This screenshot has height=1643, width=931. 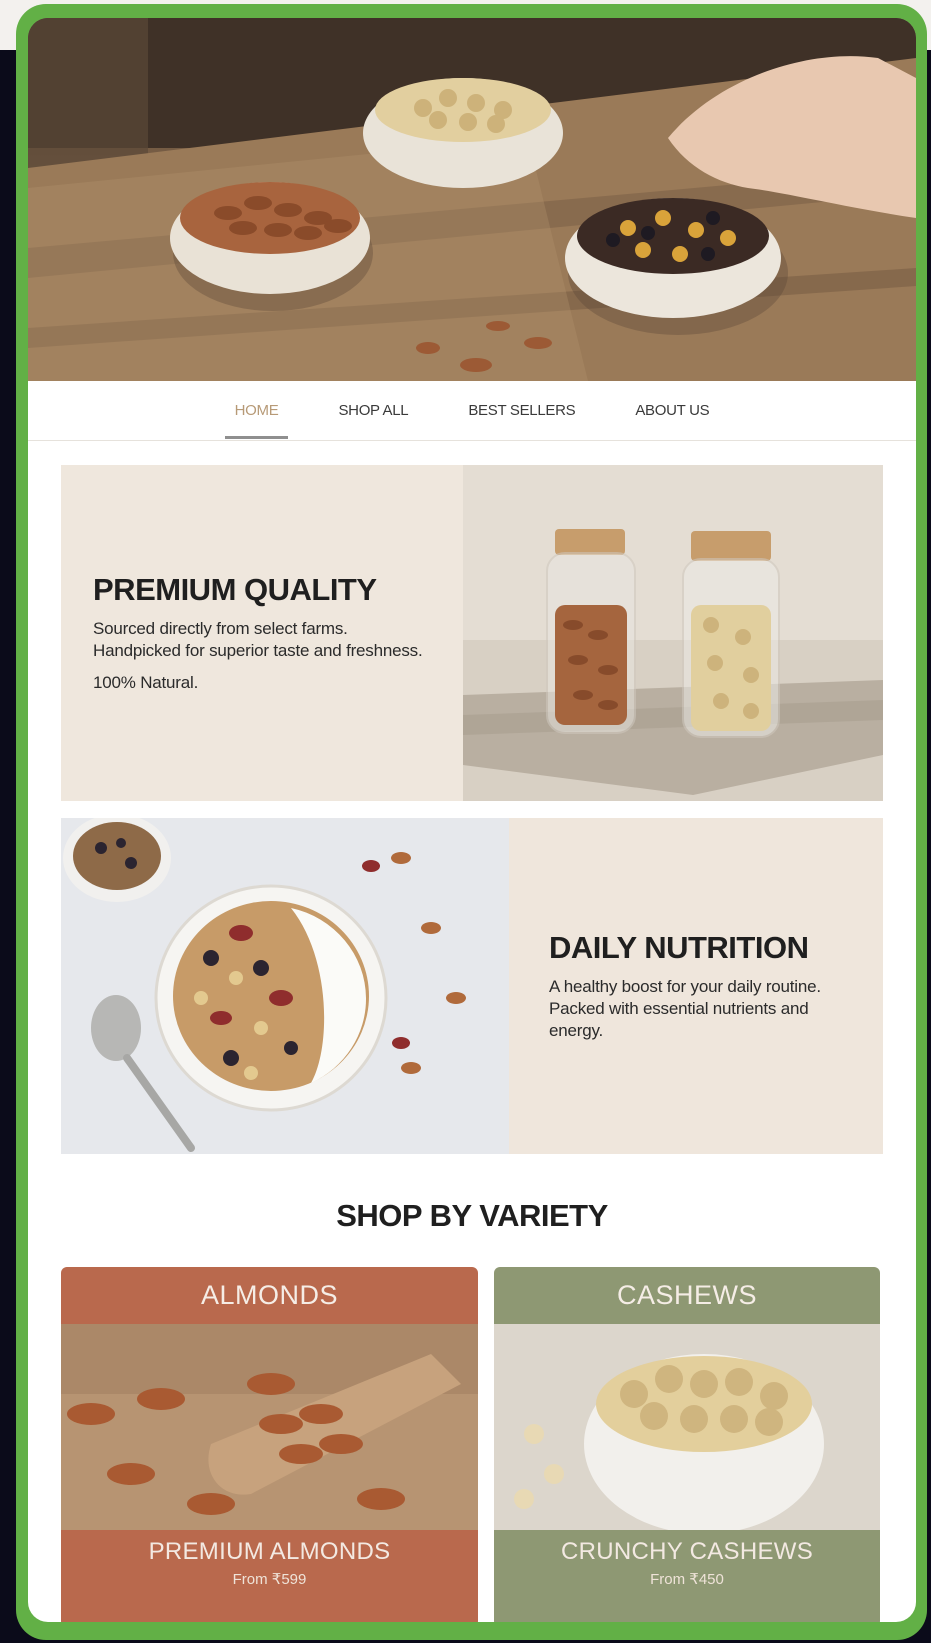 I want to click on variety-card-cashews: CASHEWS CRUNCHY CASHEWS From ₹450, so click(x=687, y=1444).